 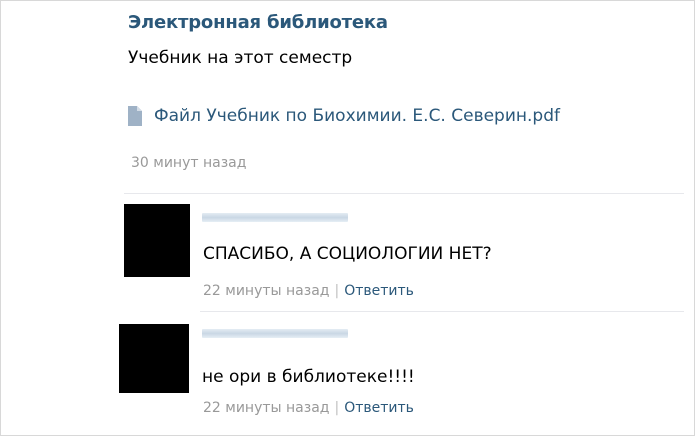 I want to click on comment-text: СПАСИБО, А СОЦИОЛОГИИ НЕТ?, so click(x=347, y=254).